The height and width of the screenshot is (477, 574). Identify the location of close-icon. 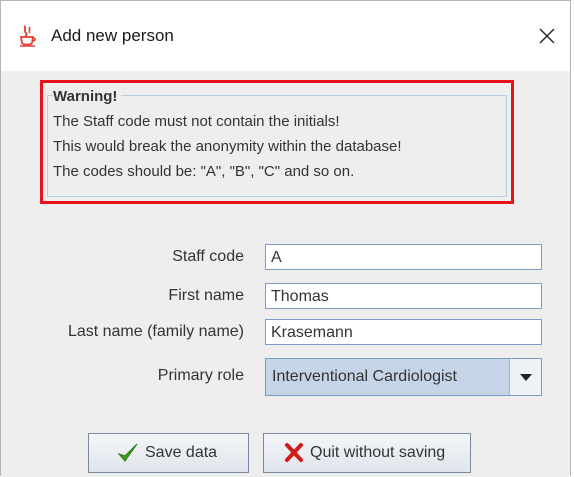
(547, 36).